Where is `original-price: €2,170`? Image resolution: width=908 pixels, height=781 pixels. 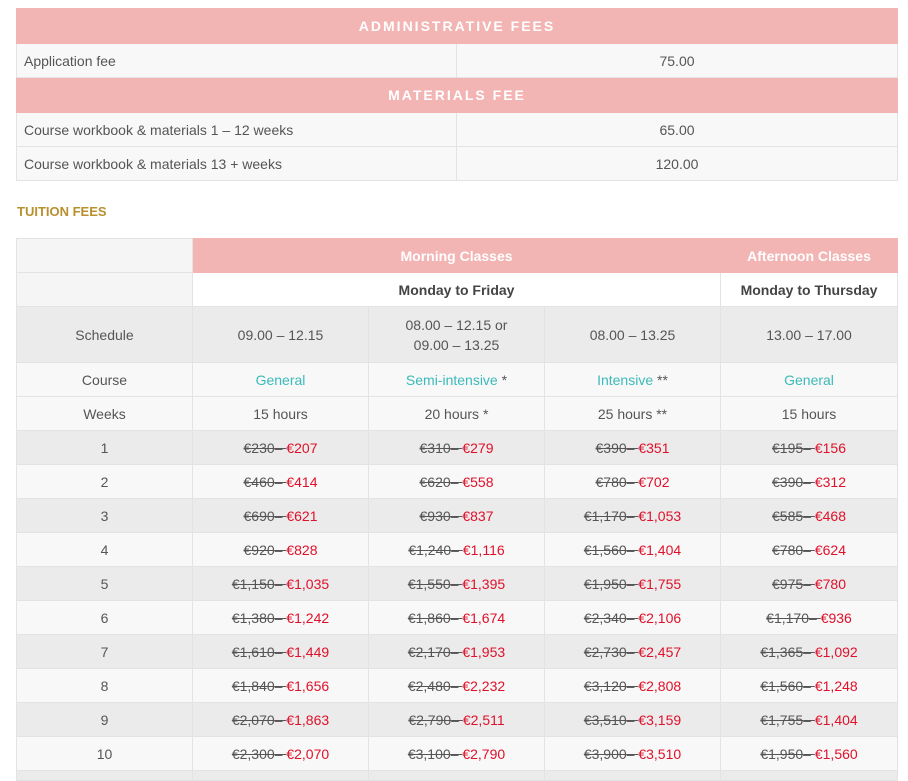 original-price: €2,170 is located at coordinates (429, 651).